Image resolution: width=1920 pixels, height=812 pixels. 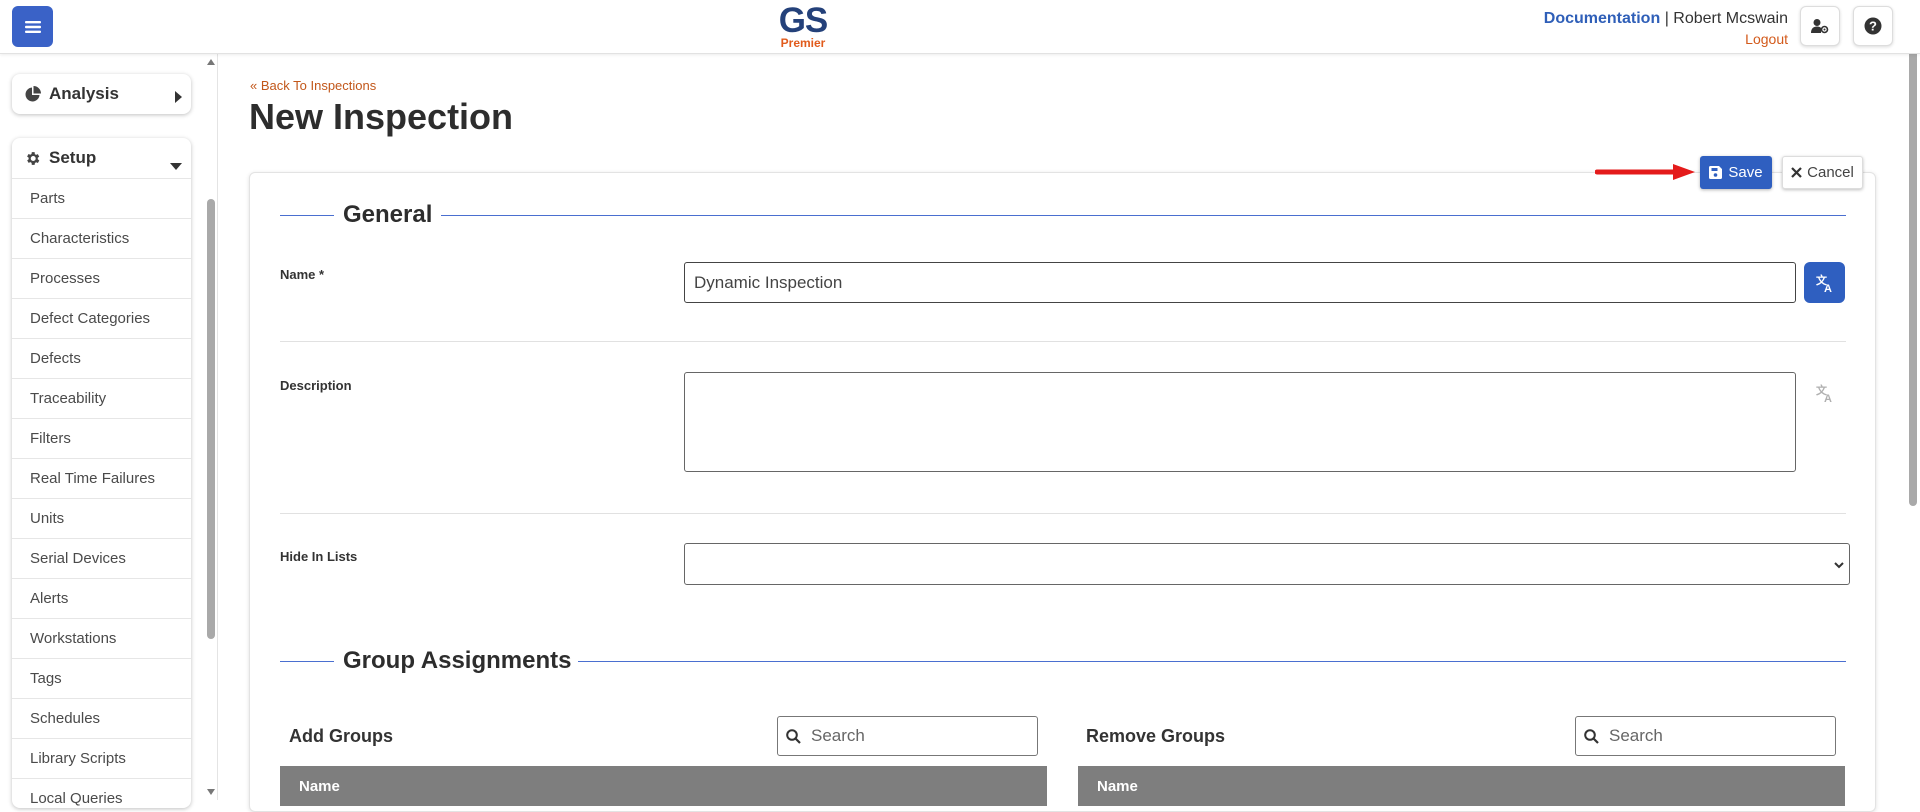 I want to click on general-section-header: General, so click(x=1063, y=216).